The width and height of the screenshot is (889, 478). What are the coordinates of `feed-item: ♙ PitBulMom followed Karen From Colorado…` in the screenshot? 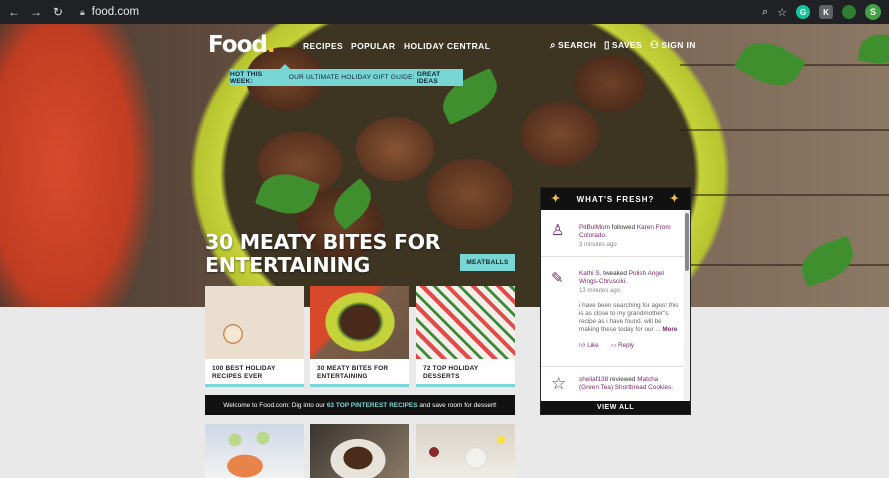 It's located at (612, 233).